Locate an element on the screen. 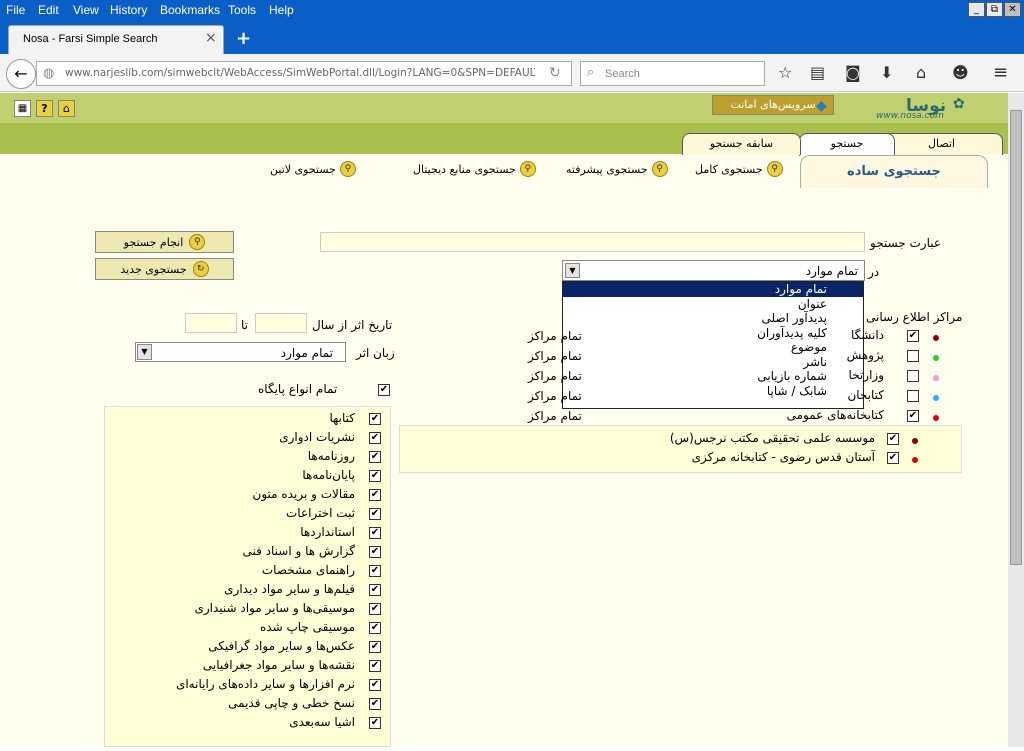 Image resolution: width=1024 pixels, height=751 pixels. back-icon: ← is located at coordinates (21, 74).